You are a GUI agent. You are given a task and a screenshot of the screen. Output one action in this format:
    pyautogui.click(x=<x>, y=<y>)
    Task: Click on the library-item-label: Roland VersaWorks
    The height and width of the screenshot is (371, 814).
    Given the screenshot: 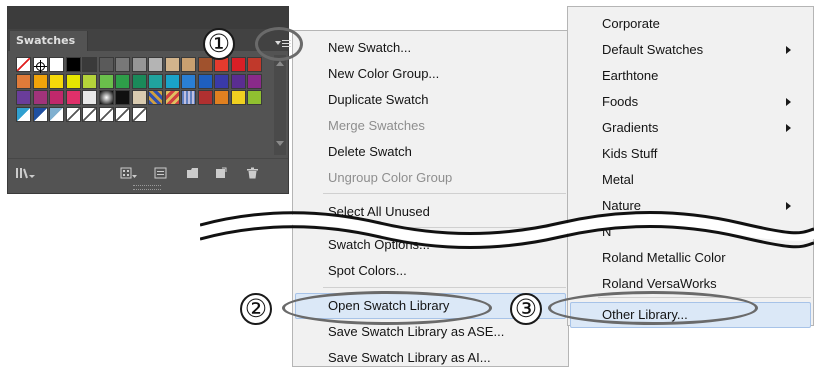 What is the action you would take?
    pyautogui.click(x=659, y=283)
    